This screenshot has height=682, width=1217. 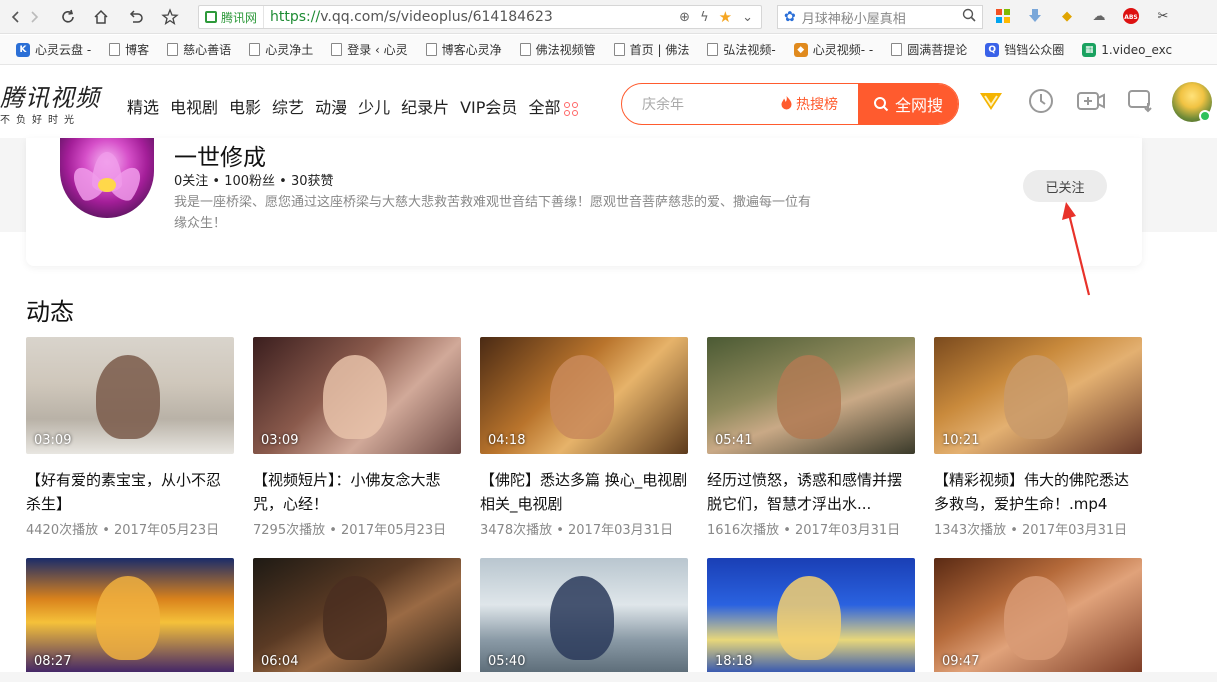 I want to click on page-bottom-edge, so click(x=608, y=677).